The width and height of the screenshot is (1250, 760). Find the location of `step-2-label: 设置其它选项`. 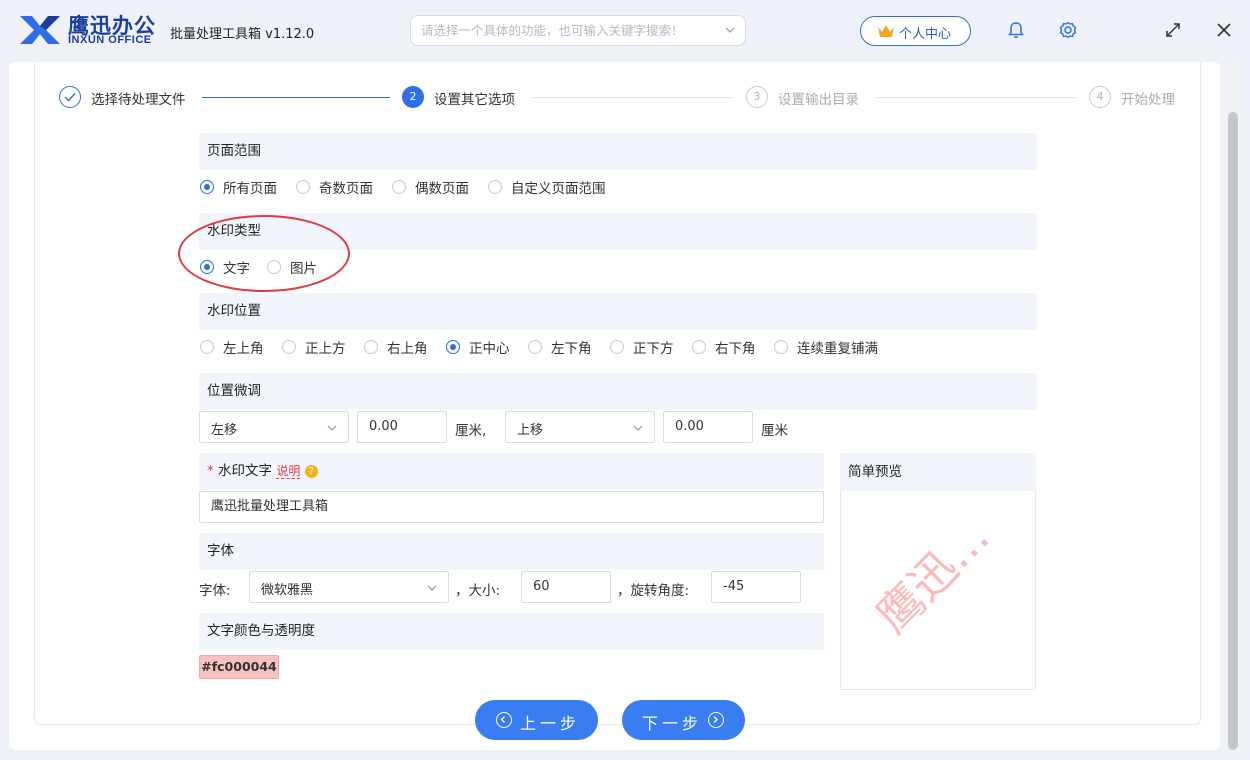

step-2-label: 设置其它选项 is located at coordinates (474, 100).